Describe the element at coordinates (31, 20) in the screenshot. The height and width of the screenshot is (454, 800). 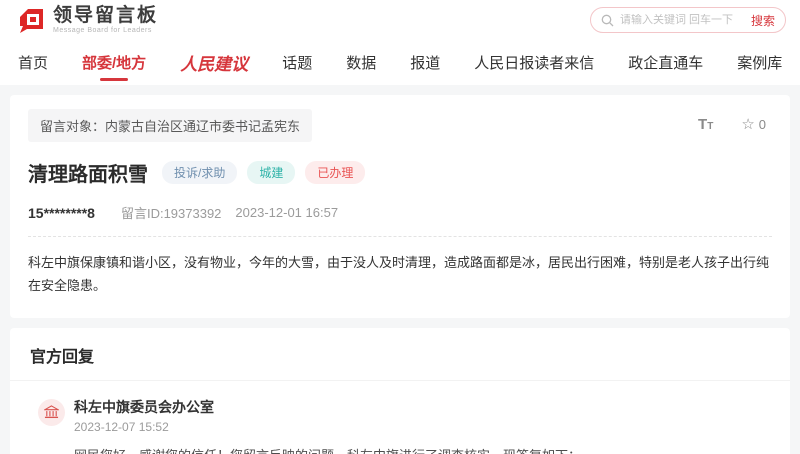
I see `logo-icon` at that location.